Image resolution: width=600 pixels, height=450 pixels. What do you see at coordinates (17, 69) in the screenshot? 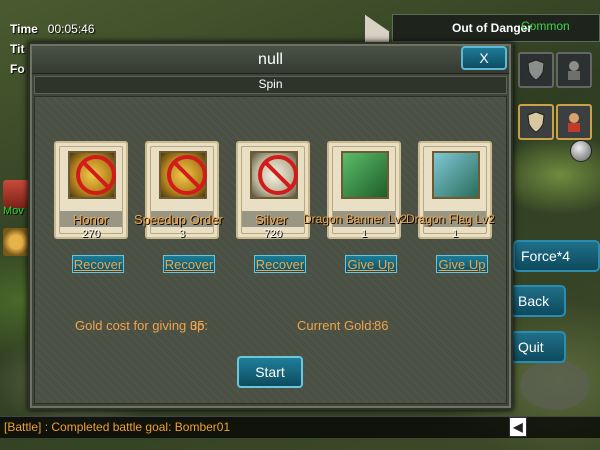
I see `hud-row-force: Fo` at bounding box center [17, 69].